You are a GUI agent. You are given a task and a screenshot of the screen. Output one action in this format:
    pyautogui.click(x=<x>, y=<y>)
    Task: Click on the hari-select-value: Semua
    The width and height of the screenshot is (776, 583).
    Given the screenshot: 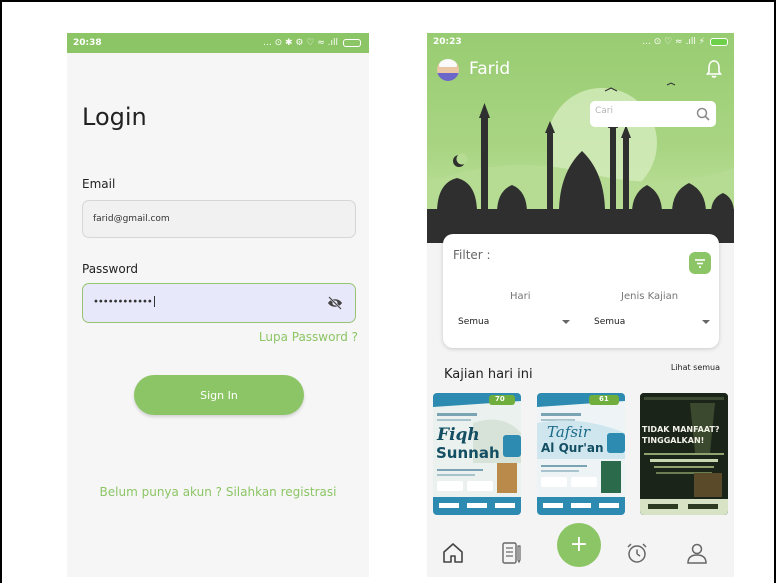 What is the action you would take?
    pyautogui.click(x=474, y=322)
    